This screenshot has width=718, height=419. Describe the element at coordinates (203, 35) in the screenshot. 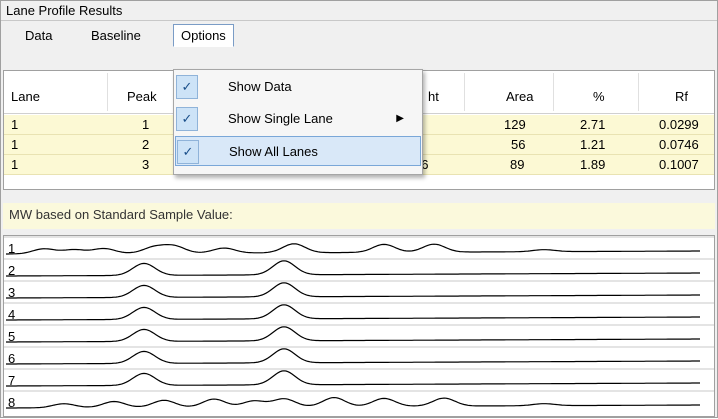

I see `menu-options: Options` at that location.